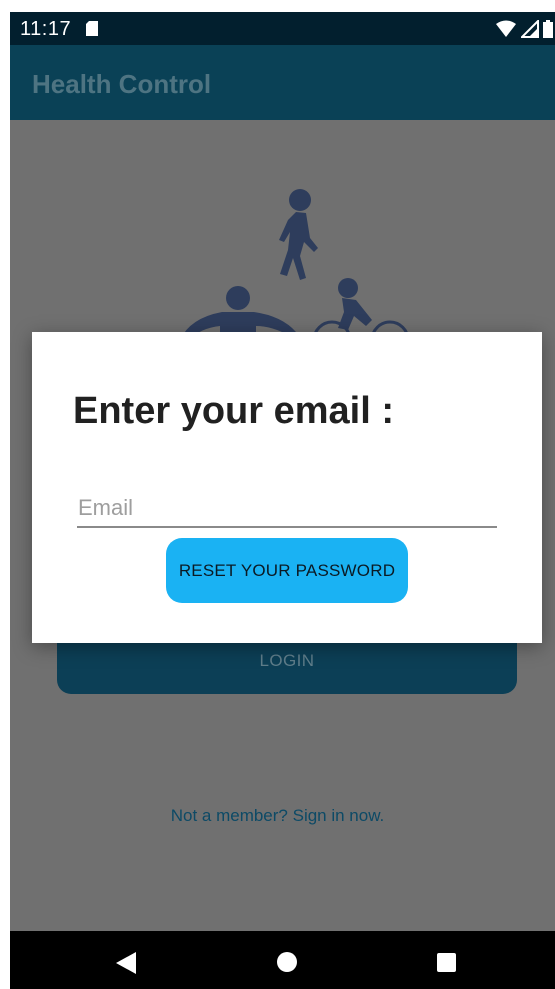  Describe the element at coordinates (282, 82) in the screenshot. I see `app-bar: Health Control` at that location.